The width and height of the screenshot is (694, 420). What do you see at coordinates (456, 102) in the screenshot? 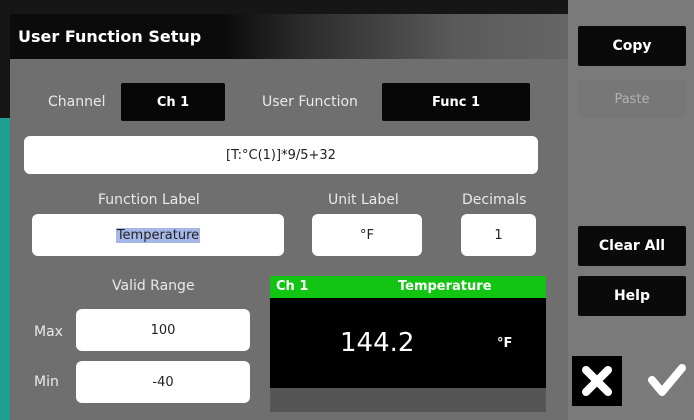
I see `user-function-select: Func 1` at bounding box center [456, 102].